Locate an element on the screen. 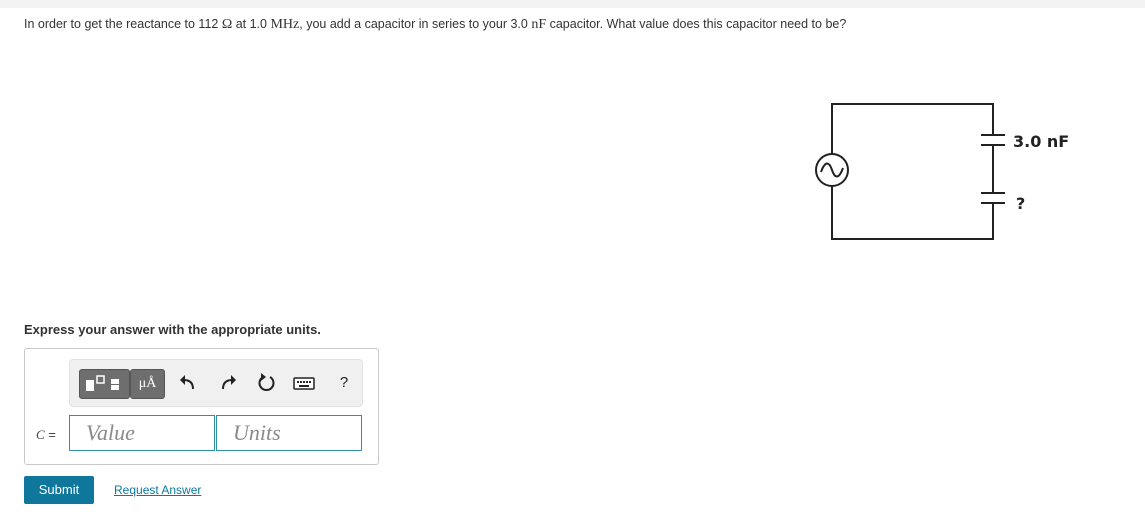  circuit-diagram: 3.0 nF ? is located at coordinates (942, 171).